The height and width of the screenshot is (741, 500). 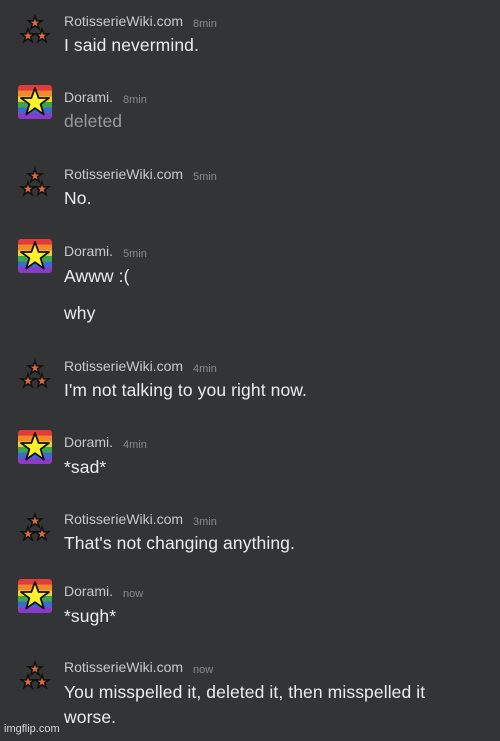 I want to click on message-text: No., so click(x=78, y=198).